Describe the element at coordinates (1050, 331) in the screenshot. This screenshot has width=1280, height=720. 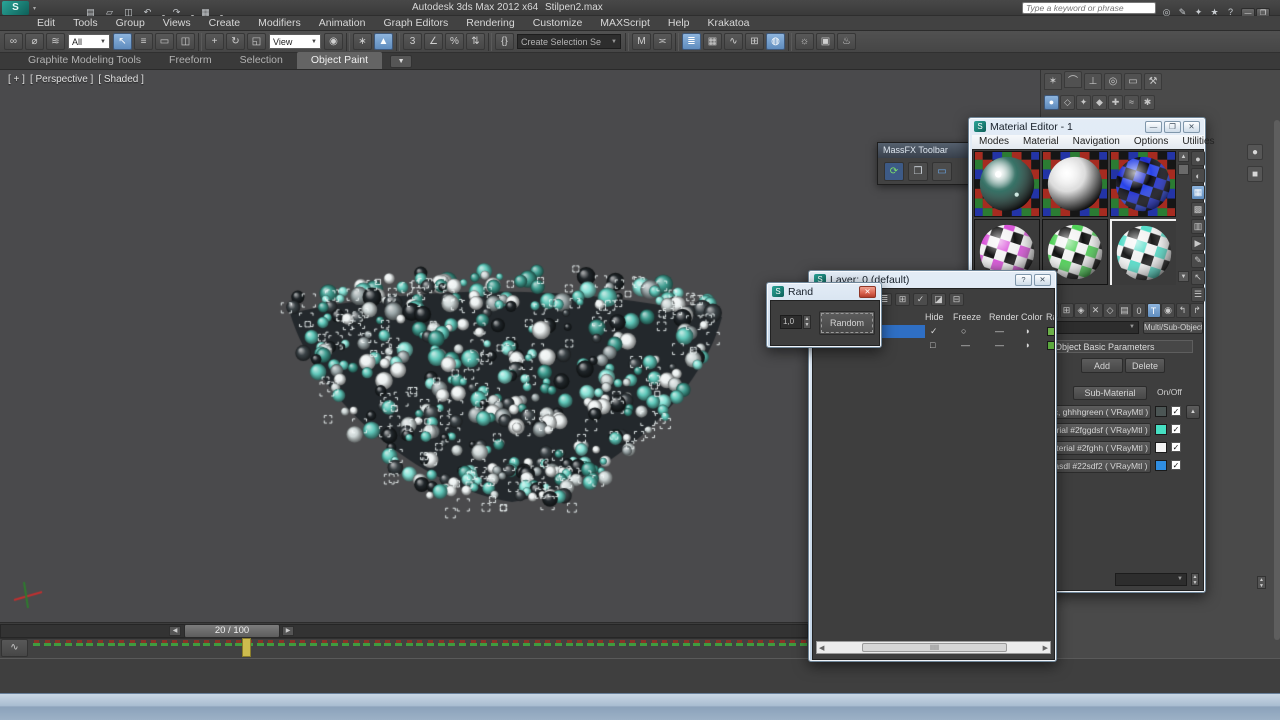
I see `layer-color-swatch` at that location.